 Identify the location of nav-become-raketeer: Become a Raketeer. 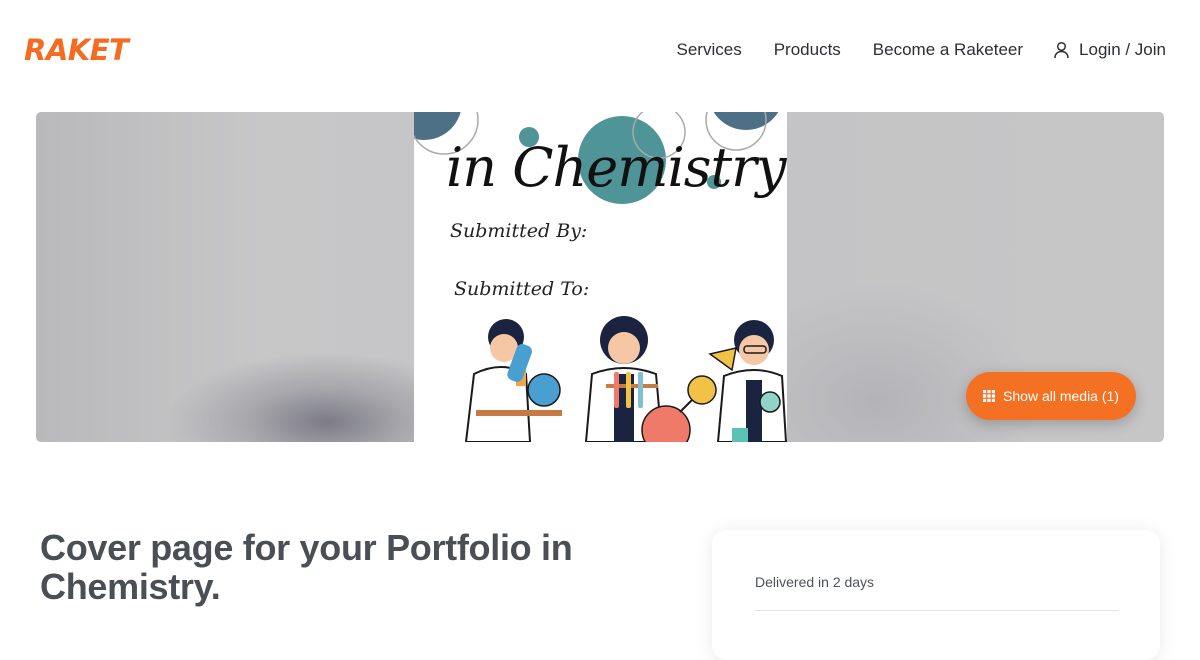
(948, 50).